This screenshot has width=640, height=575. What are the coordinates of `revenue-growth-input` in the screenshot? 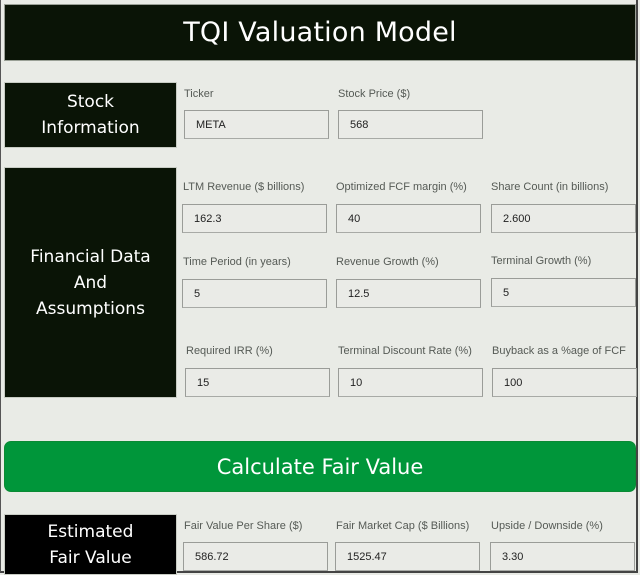 It's located at (408, 293).